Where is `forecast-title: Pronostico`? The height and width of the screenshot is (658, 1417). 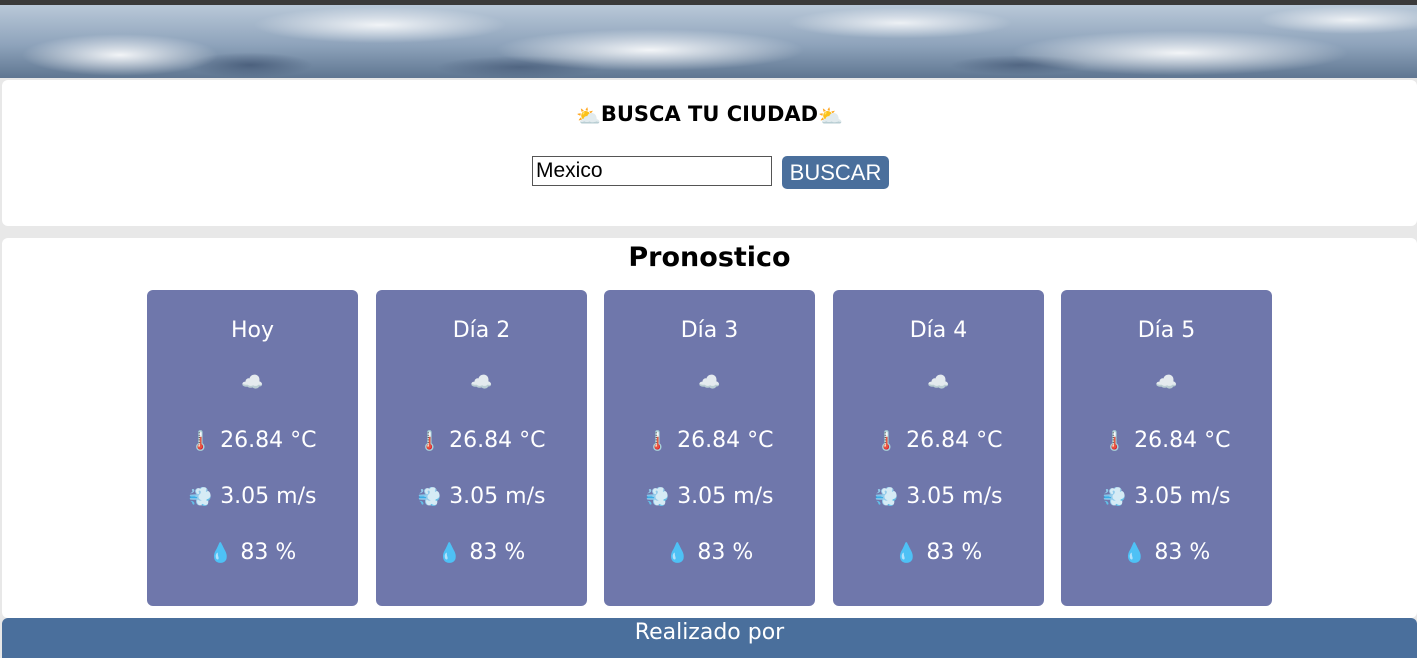 forecast-title: Pronostico is located at coordinates (709, 257).